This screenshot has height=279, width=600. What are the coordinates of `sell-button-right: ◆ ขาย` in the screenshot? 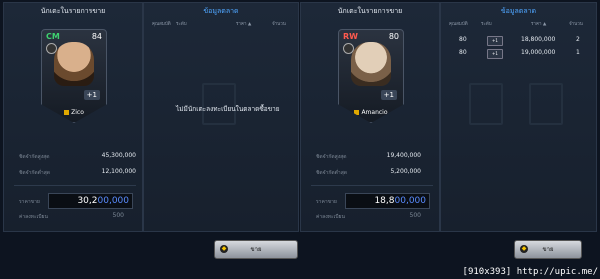 It's located at (548, 249).